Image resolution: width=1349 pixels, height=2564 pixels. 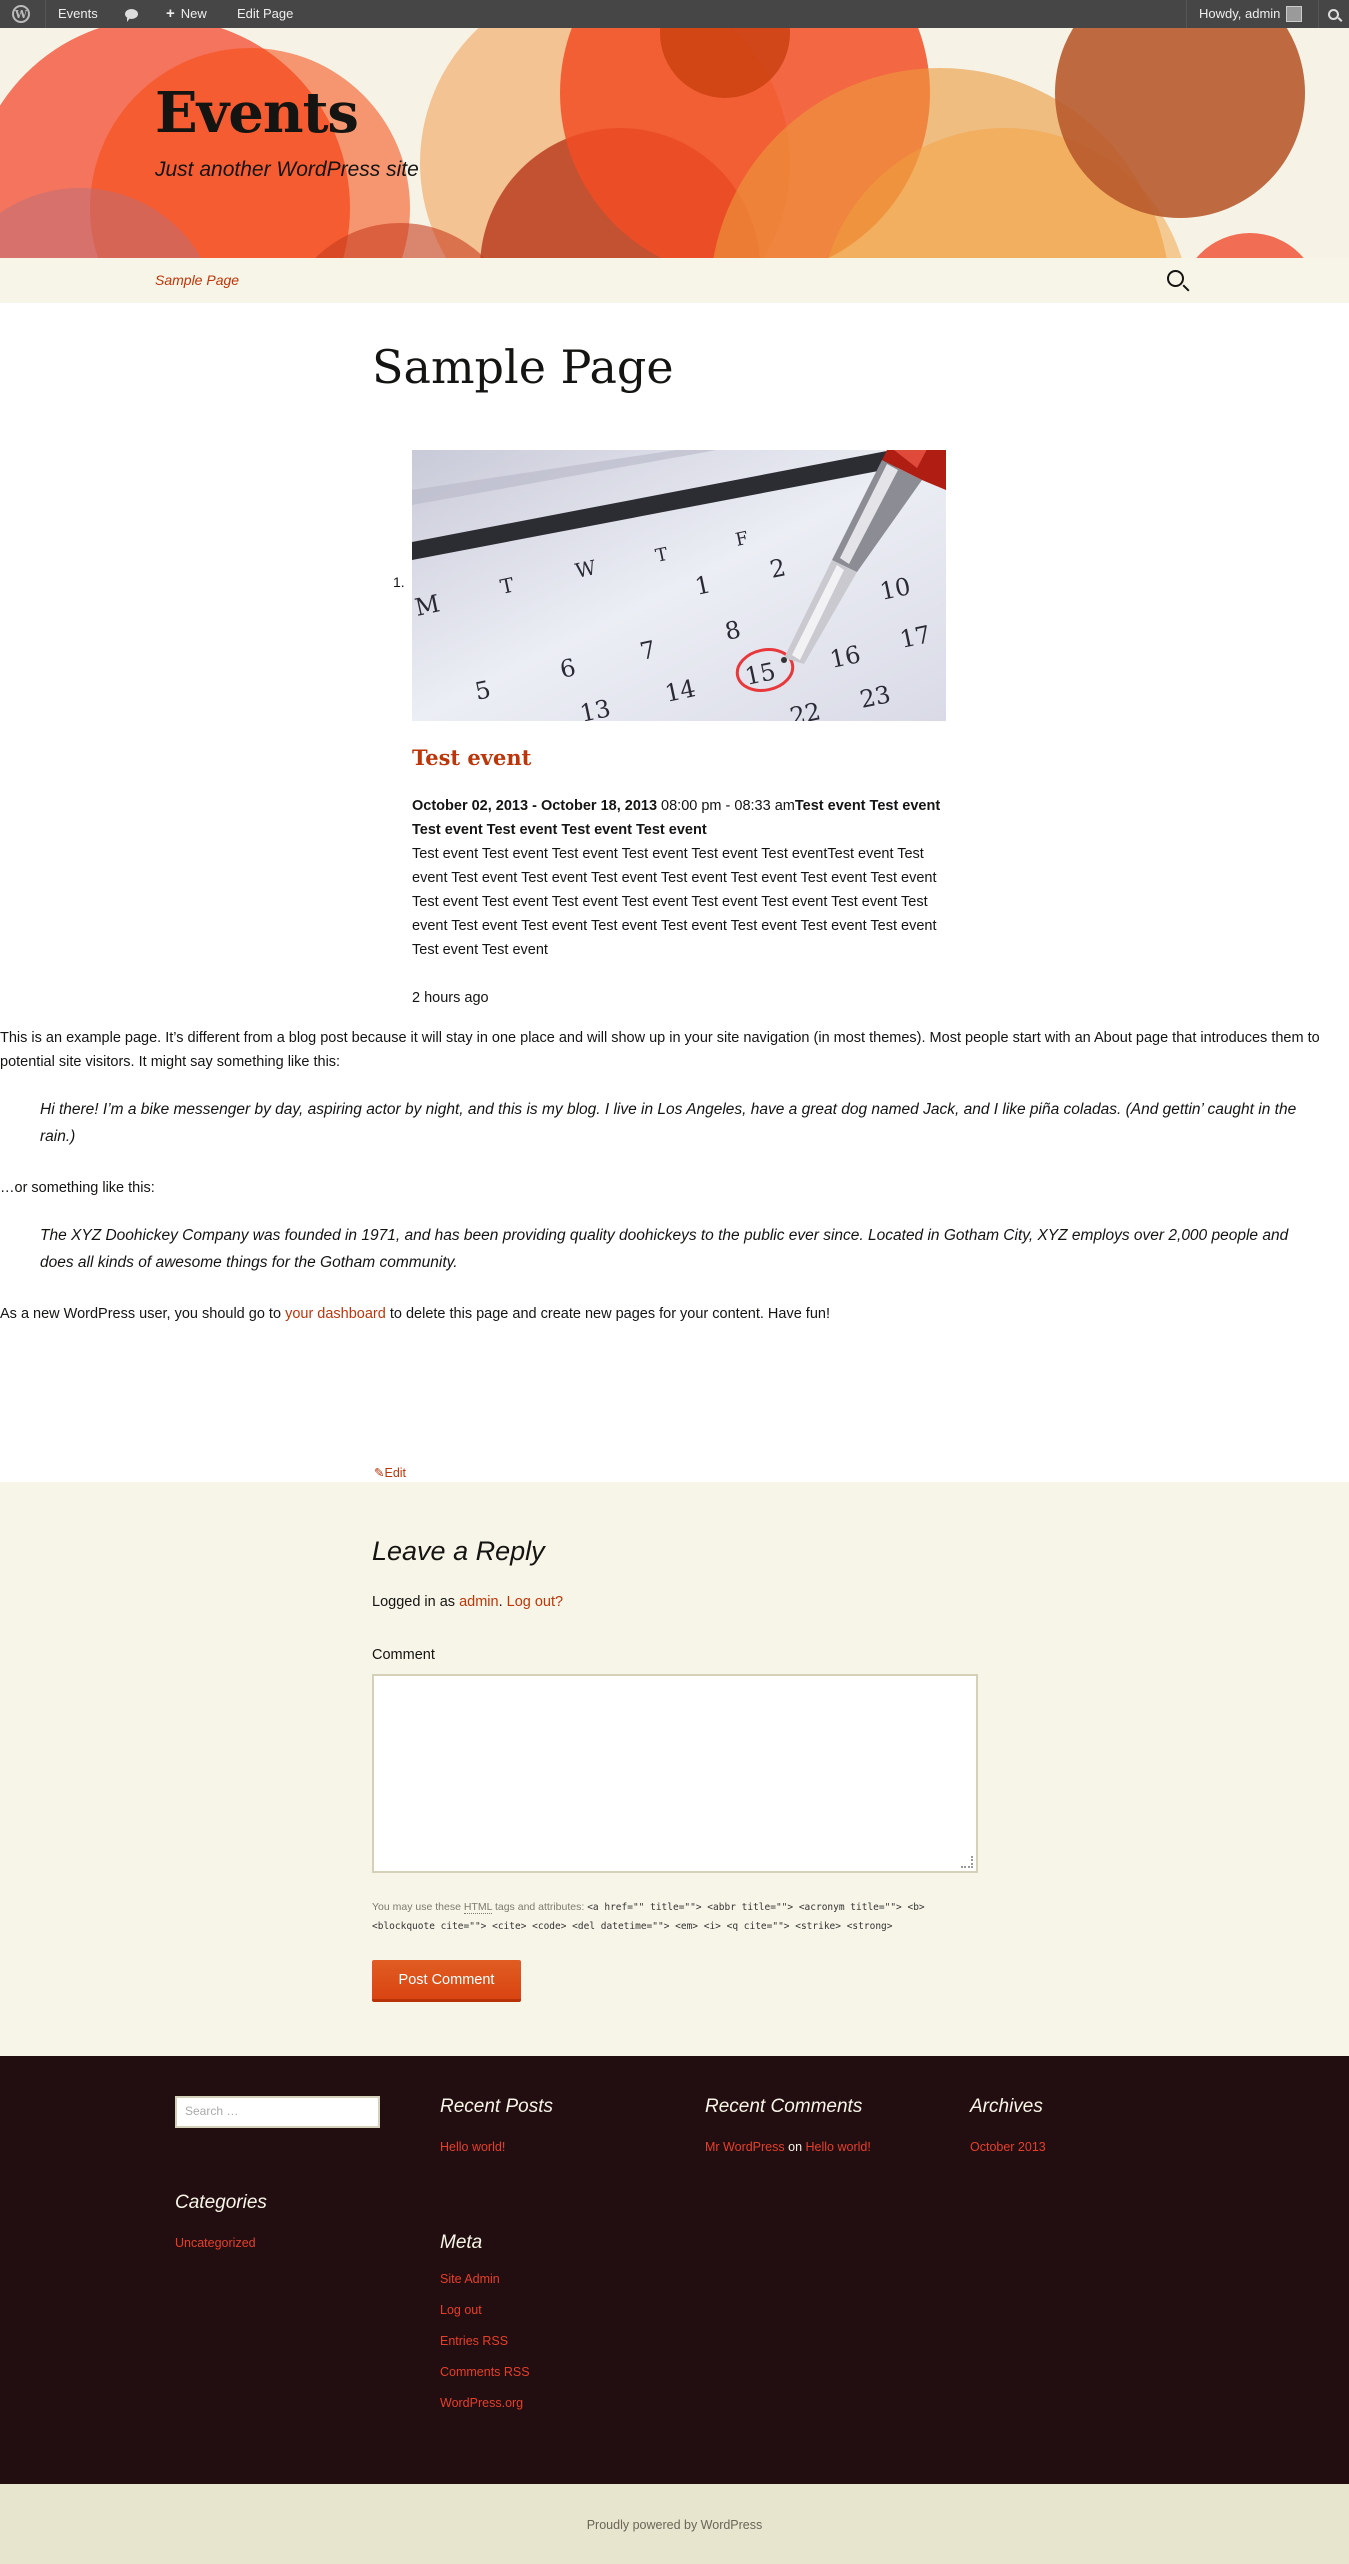 What do you see at coordinates (379, 1473) in the screenshot?
I see `pencil-icon: ✎` at bounding box center [379, 1473].